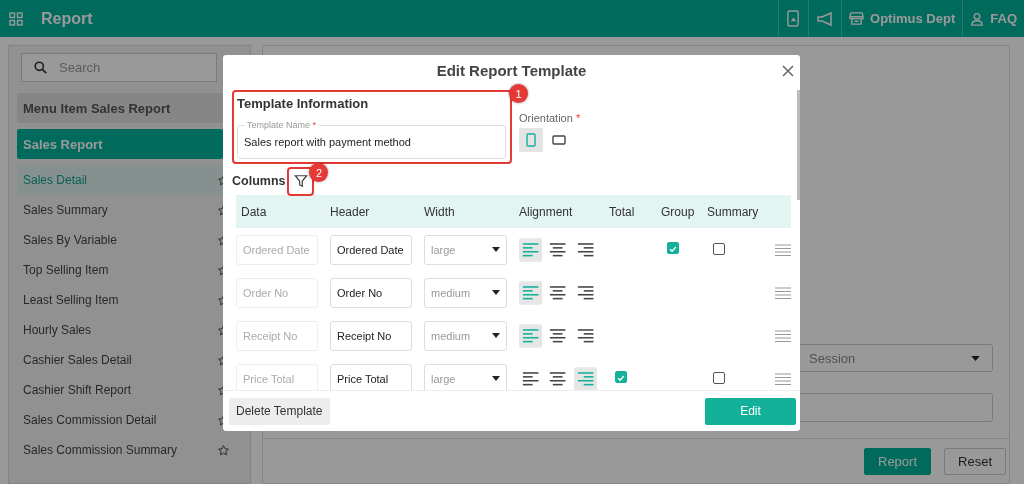  Describe the element at coordinates (750, 411) in the screenshot. I see `edit-button: Edit` at that location.